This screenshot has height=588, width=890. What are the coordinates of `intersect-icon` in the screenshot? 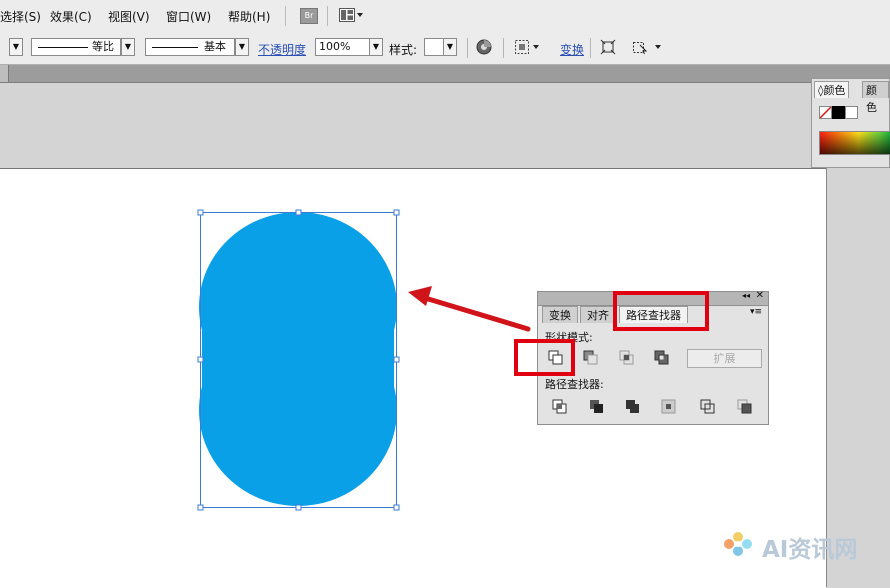 It's located at (627, 358).